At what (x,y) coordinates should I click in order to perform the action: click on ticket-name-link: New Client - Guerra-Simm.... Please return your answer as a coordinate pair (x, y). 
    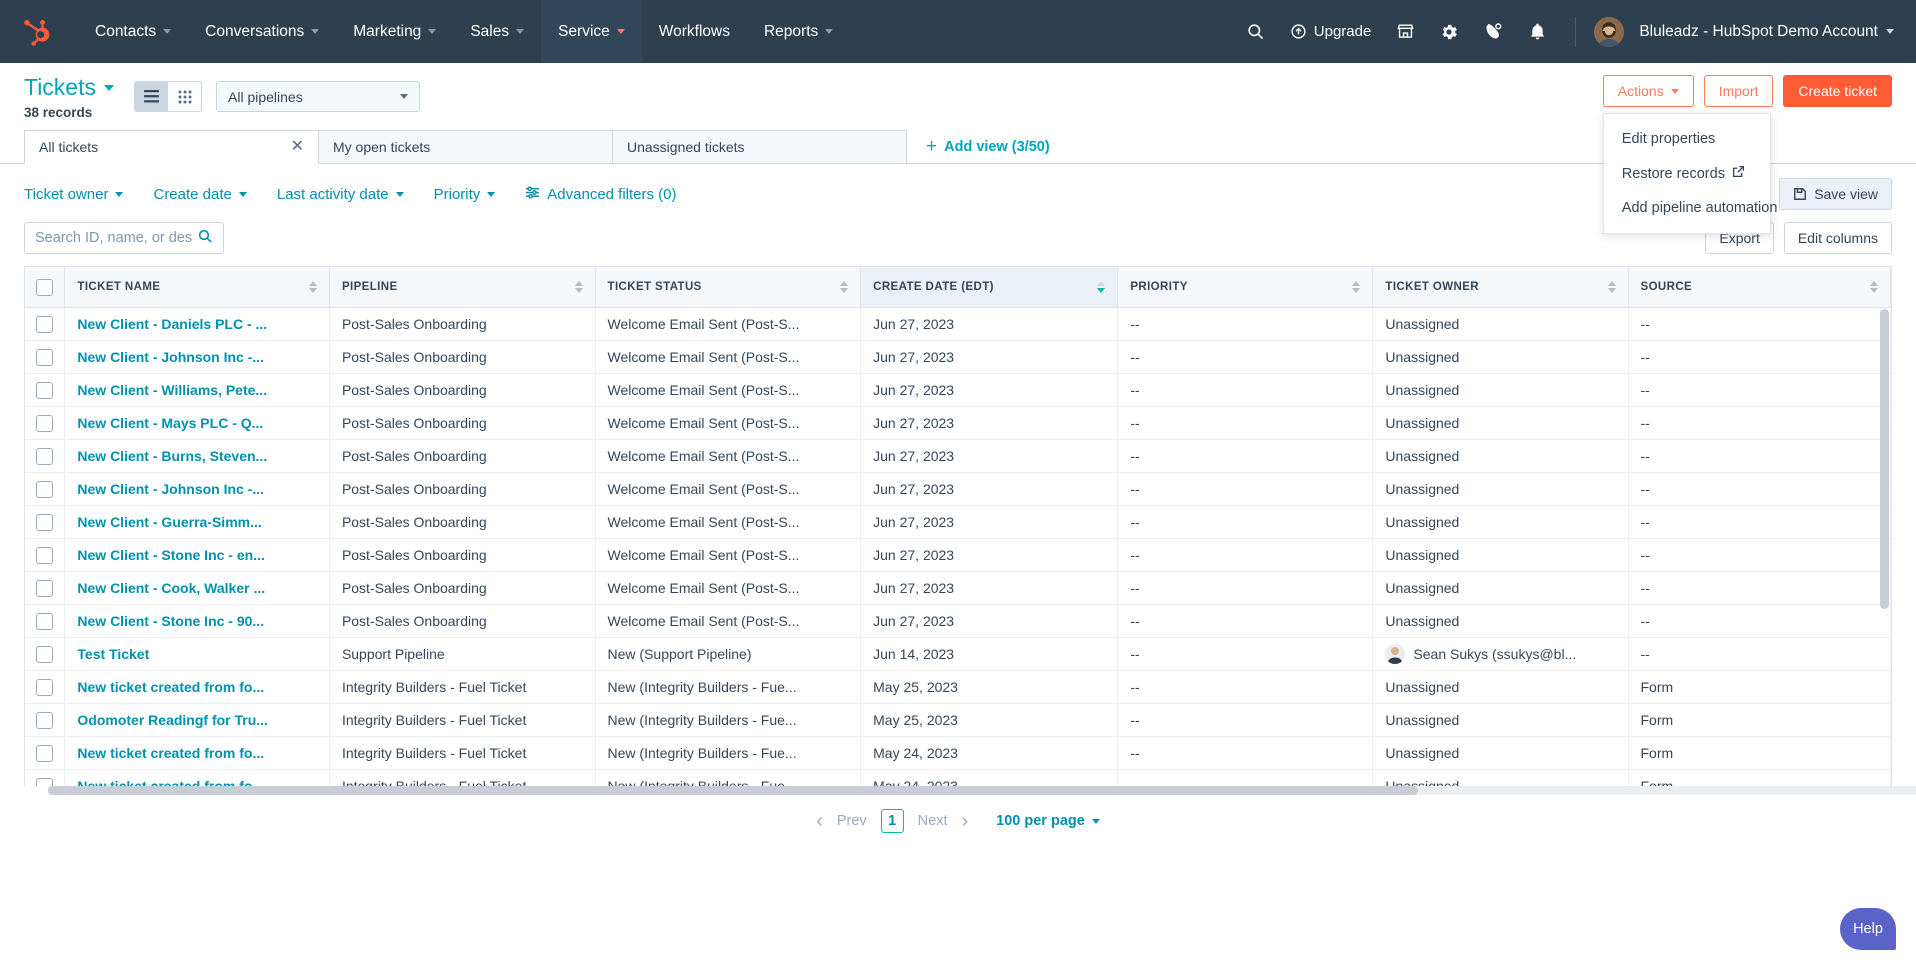
    Looking at the image, I should click on (169, 522).